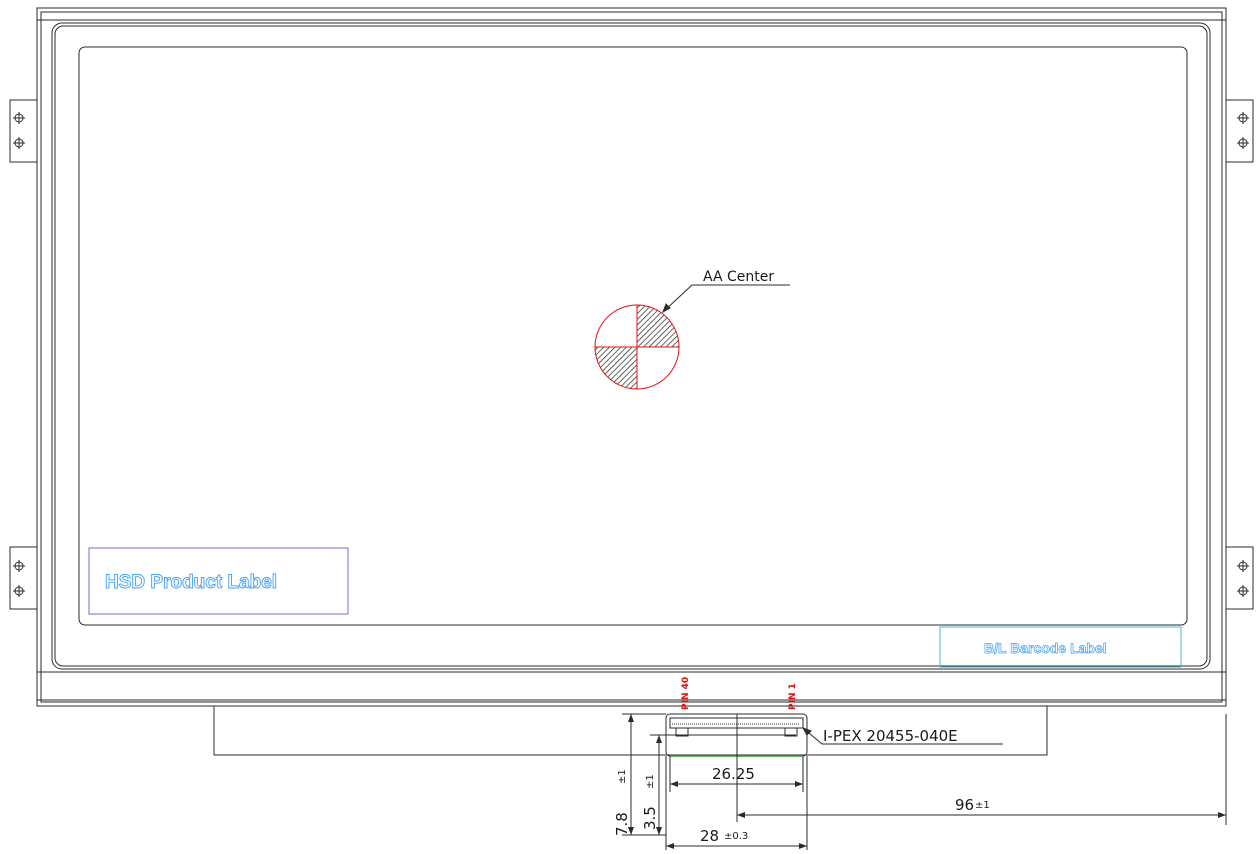  Describe the element at coordinates (709, 836) in the screenshot. I see `dim-28: 28` at that location.